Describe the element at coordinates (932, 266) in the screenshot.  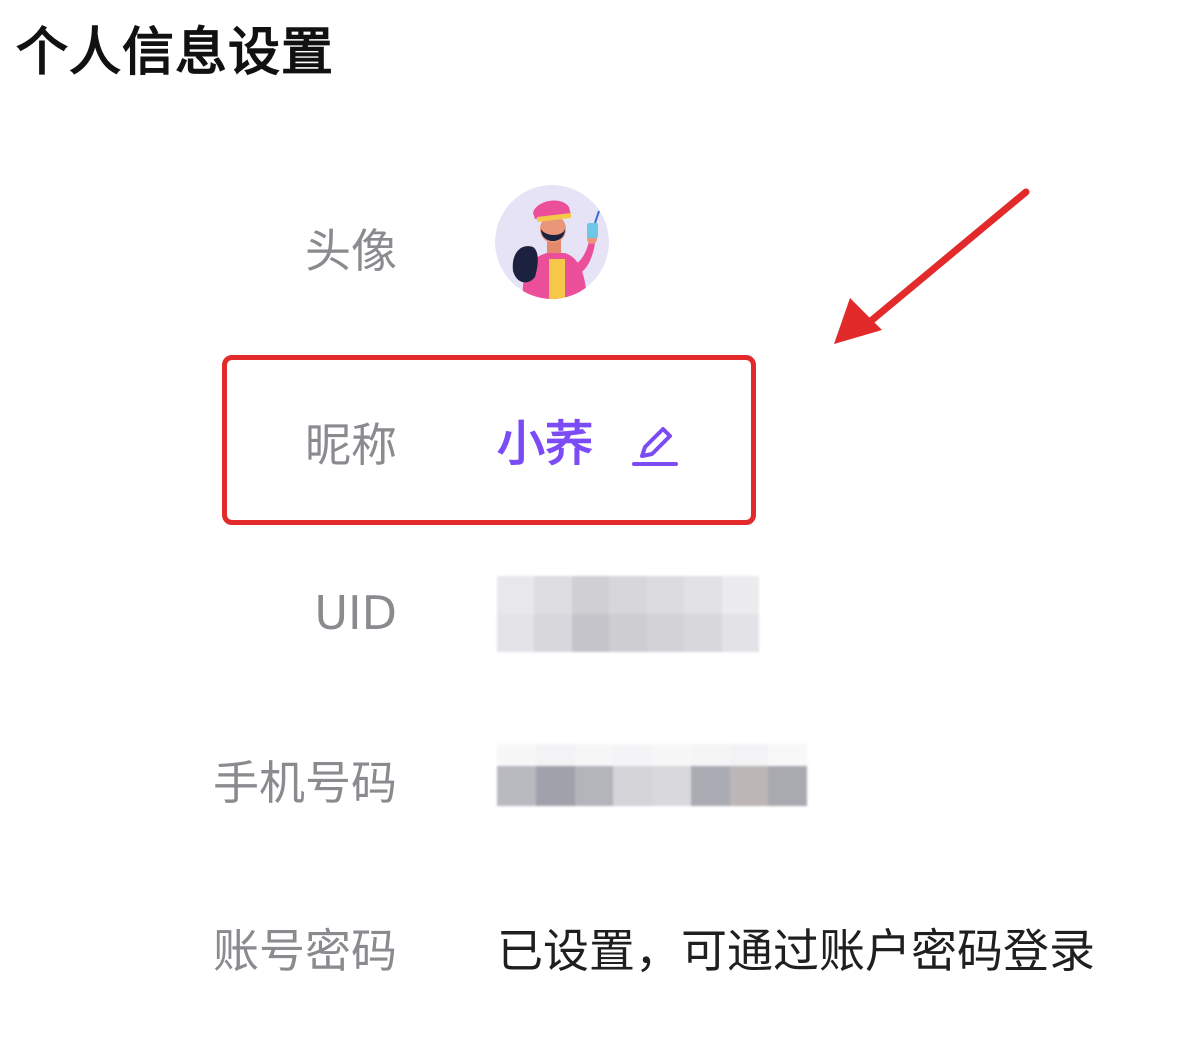
I see `annotation-arrow-icon` at that location.